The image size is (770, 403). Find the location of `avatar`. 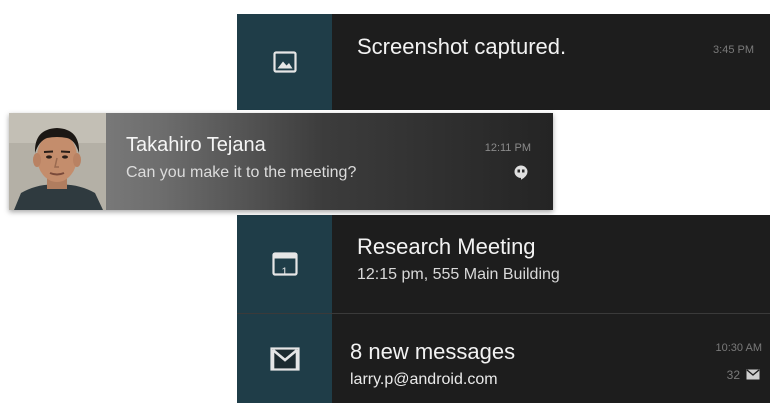

avatar is located at coordinates (57, 161).